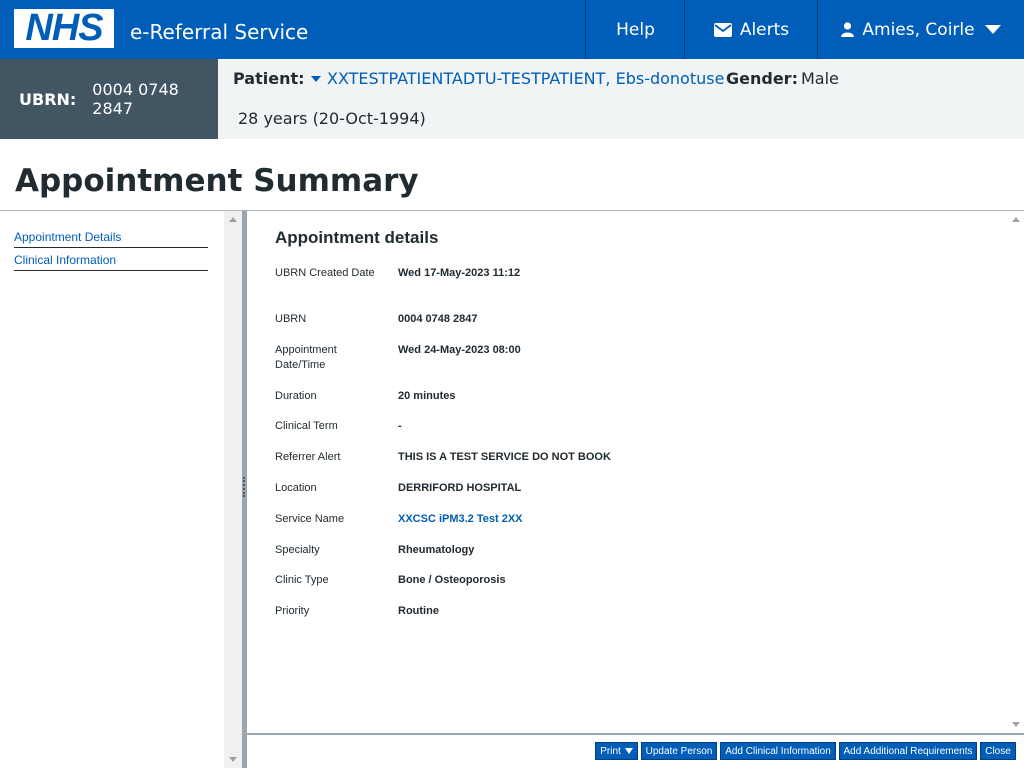  I want to click on left-scrollbar, so click(233, 489).